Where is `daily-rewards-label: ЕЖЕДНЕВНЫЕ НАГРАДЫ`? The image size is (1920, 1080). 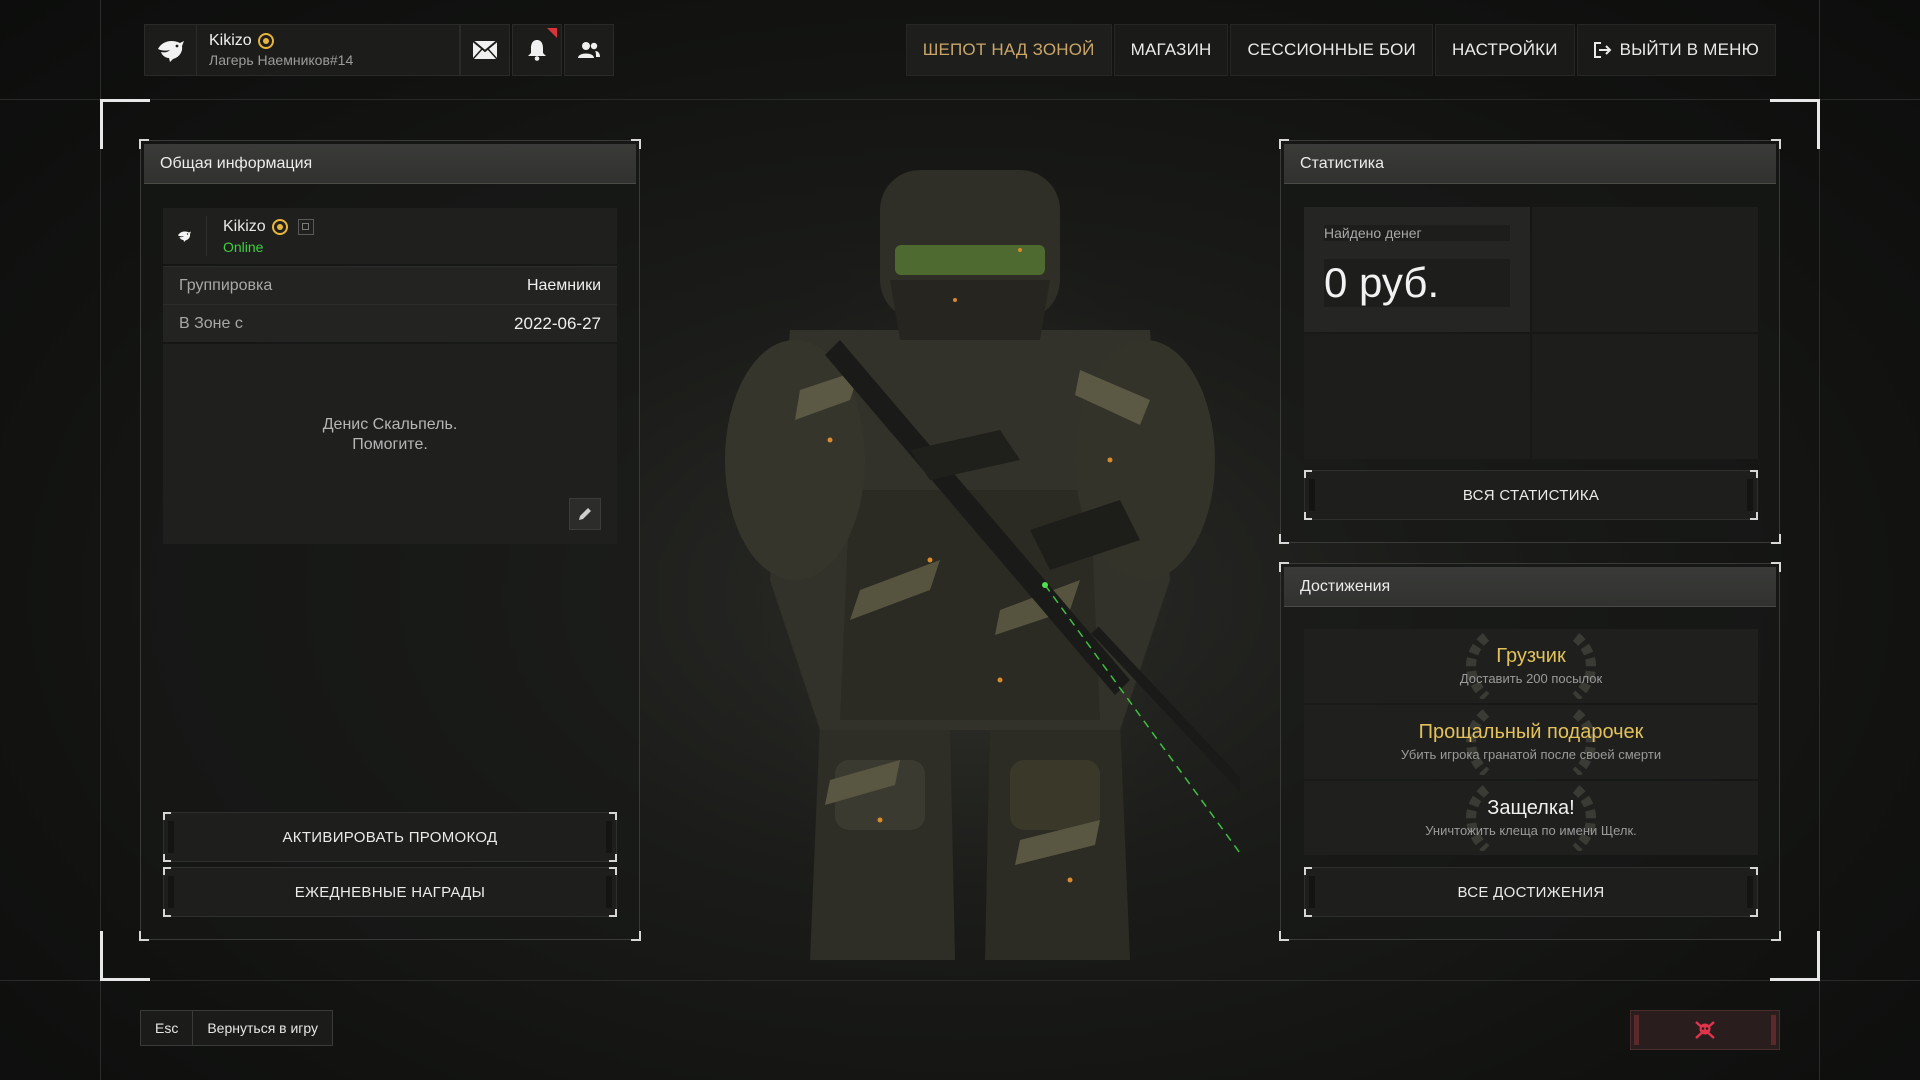 daily-rewards-label: ЕЖЕДНЕВНЫЕ НАГРАДЫ is located at coordinates (390, 892).